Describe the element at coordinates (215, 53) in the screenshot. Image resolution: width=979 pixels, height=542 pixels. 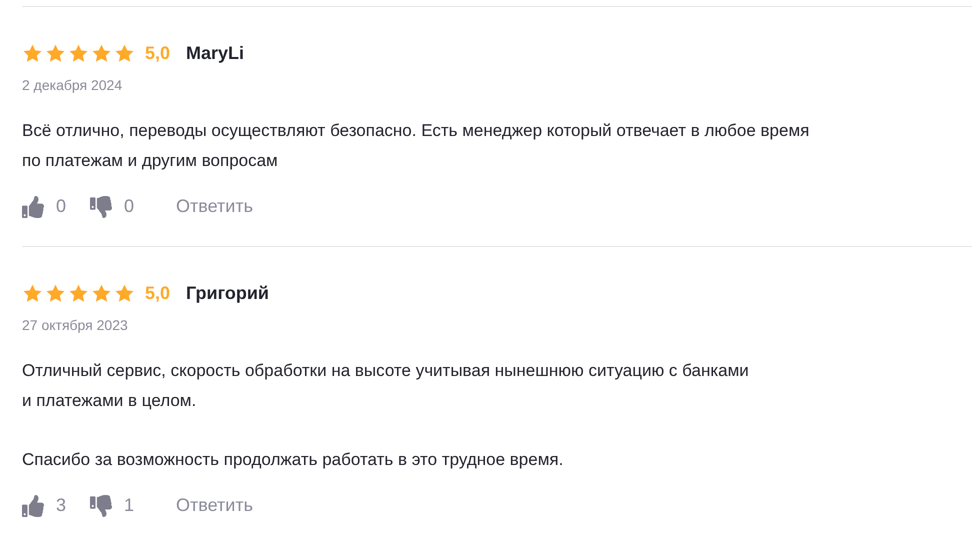
I see `author-name: MaryLi` at that location.